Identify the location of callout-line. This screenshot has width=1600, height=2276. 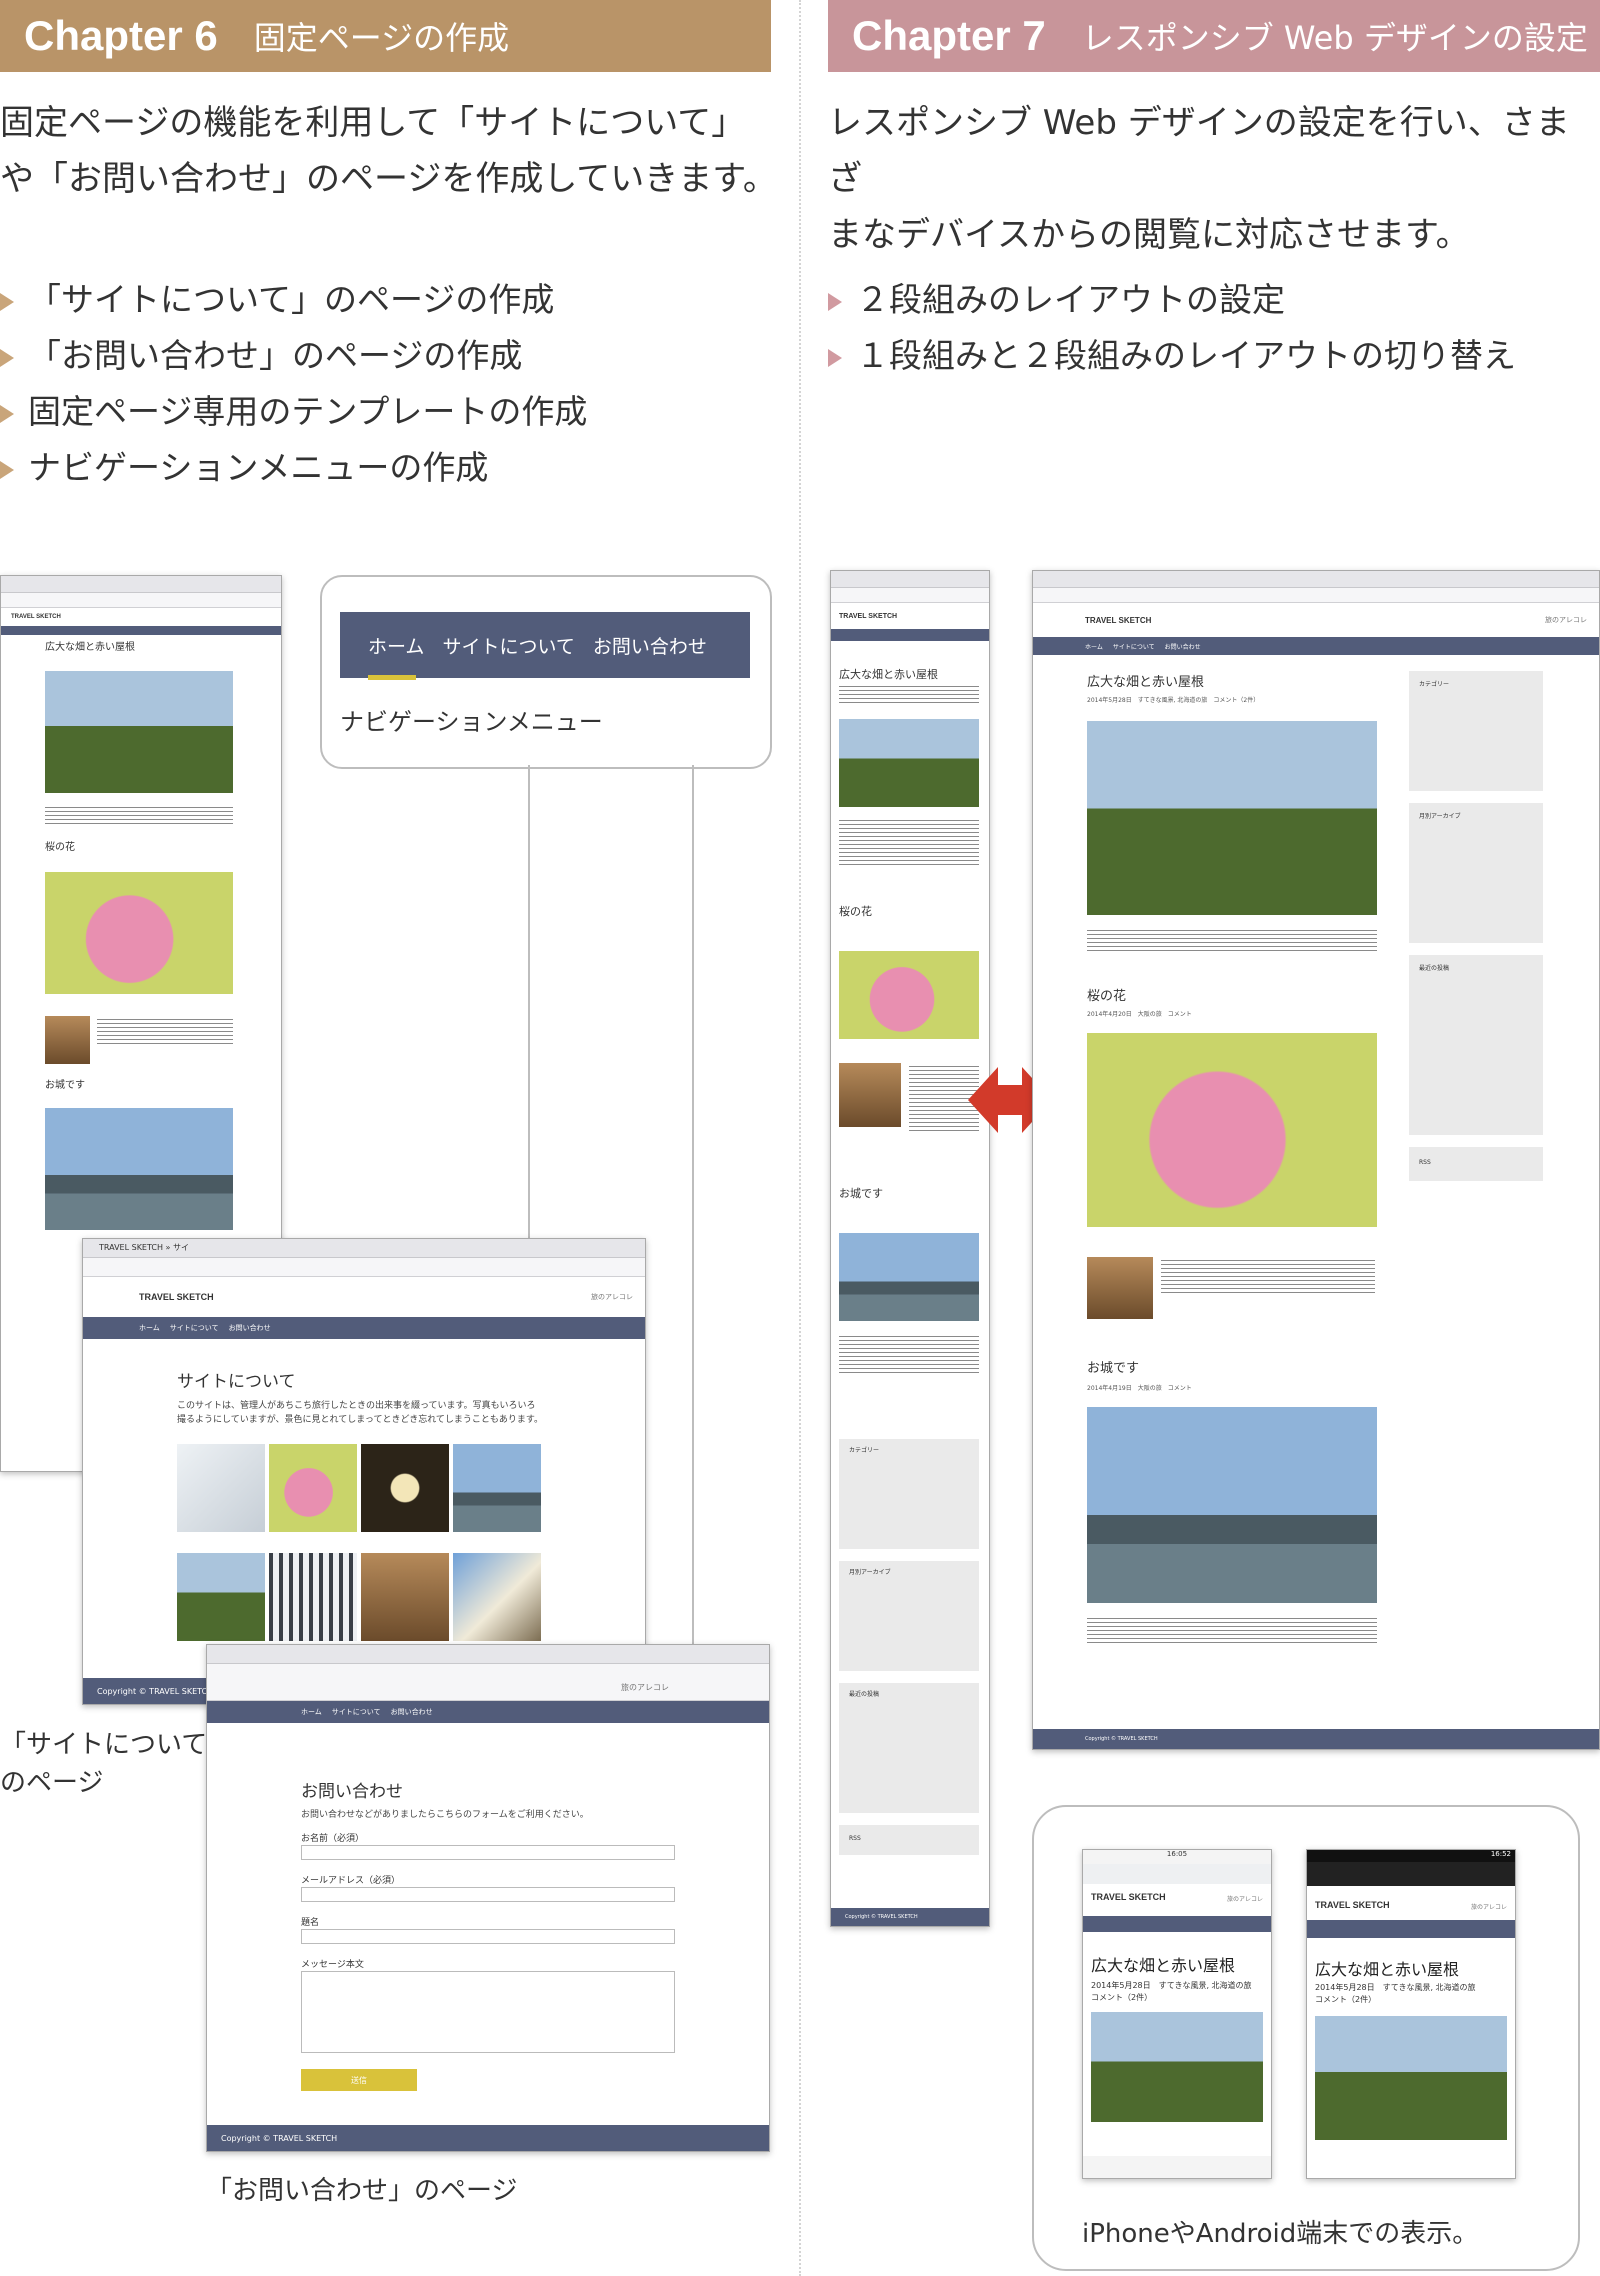
(693, 1205).